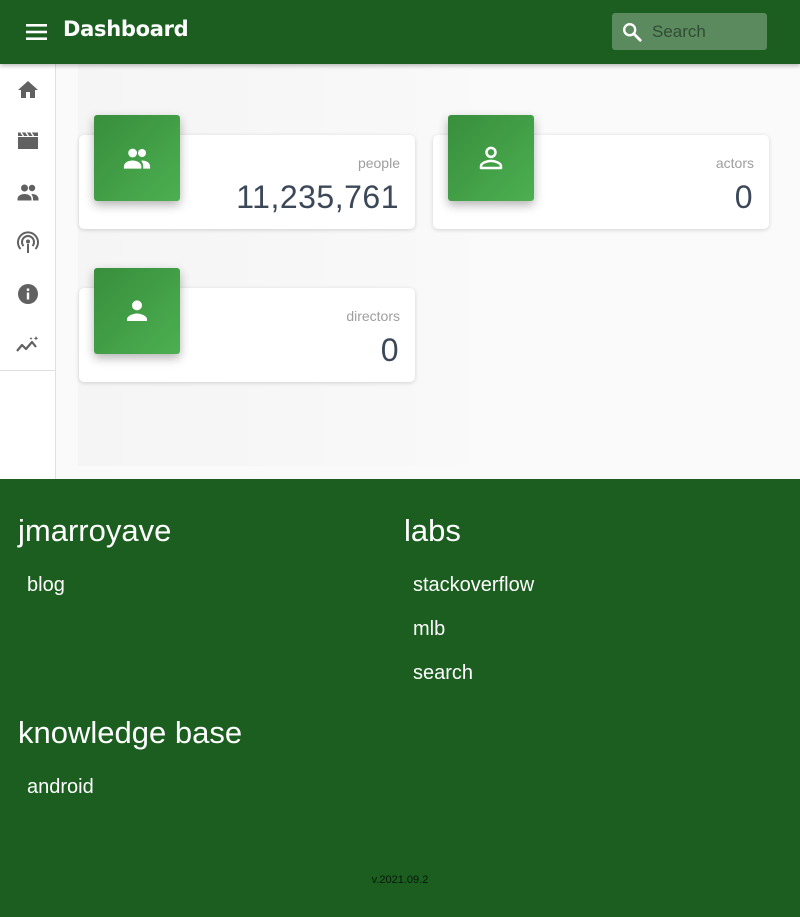 The height and width of the screenshot is (917, 800). I want to click on sidebar, so click(28, 271).